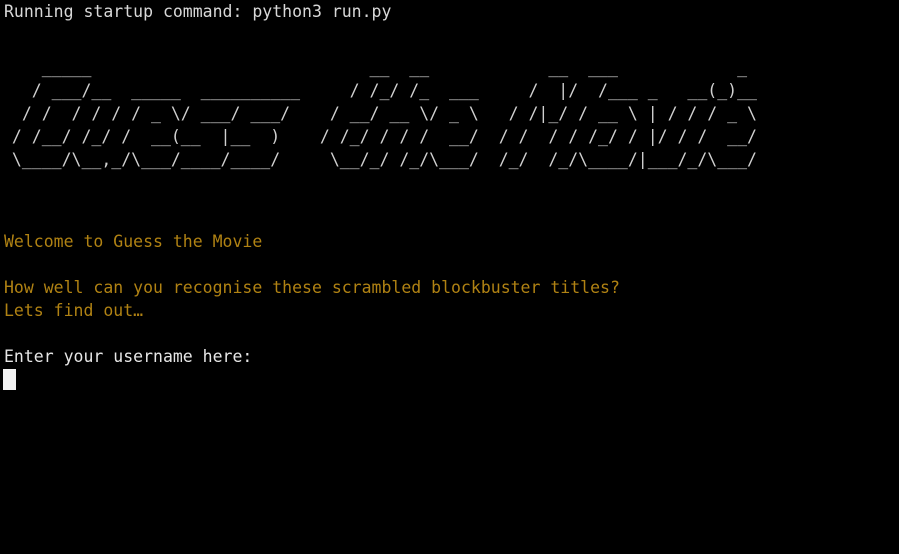  I want to click on username-input, so click(253, 379).